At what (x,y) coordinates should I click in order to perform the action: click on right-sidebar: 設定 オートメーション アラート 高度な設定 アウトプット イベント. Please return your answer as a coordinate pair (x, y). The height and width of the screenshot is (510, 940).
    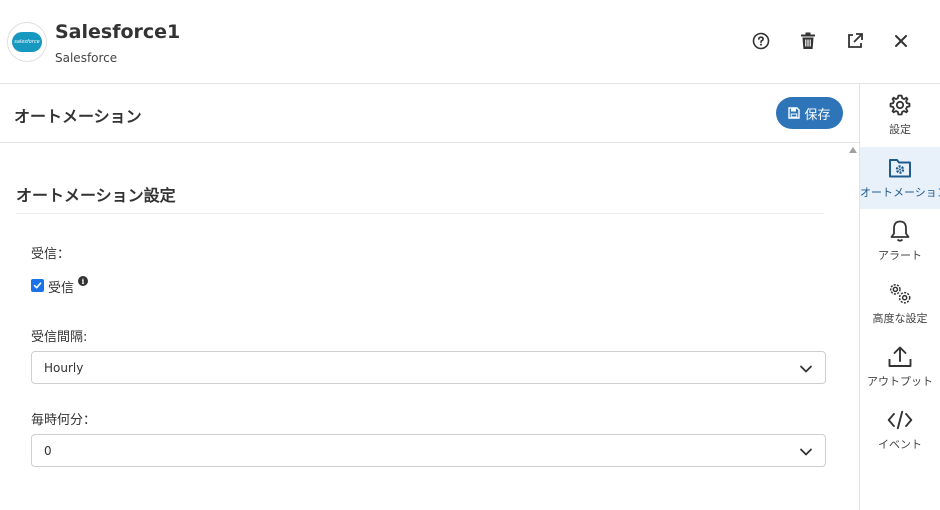
    Looking at the image, I should click on (899, 297).